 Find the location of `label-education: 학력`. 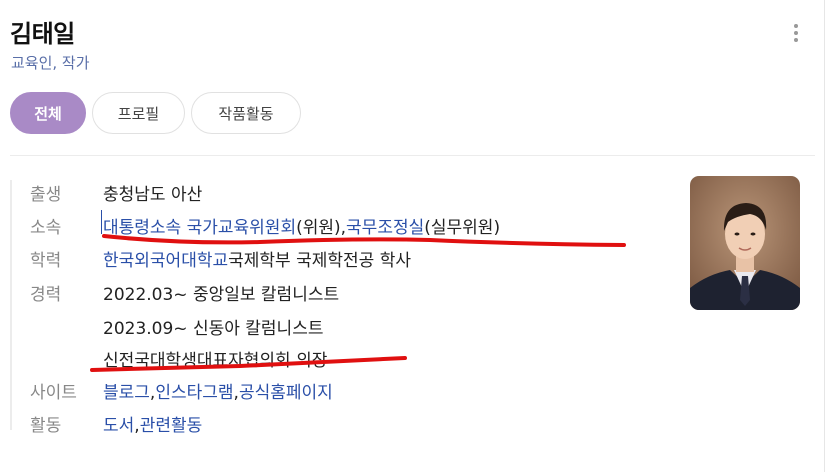

label-education: 학력 is located at coordinates (46, 261).